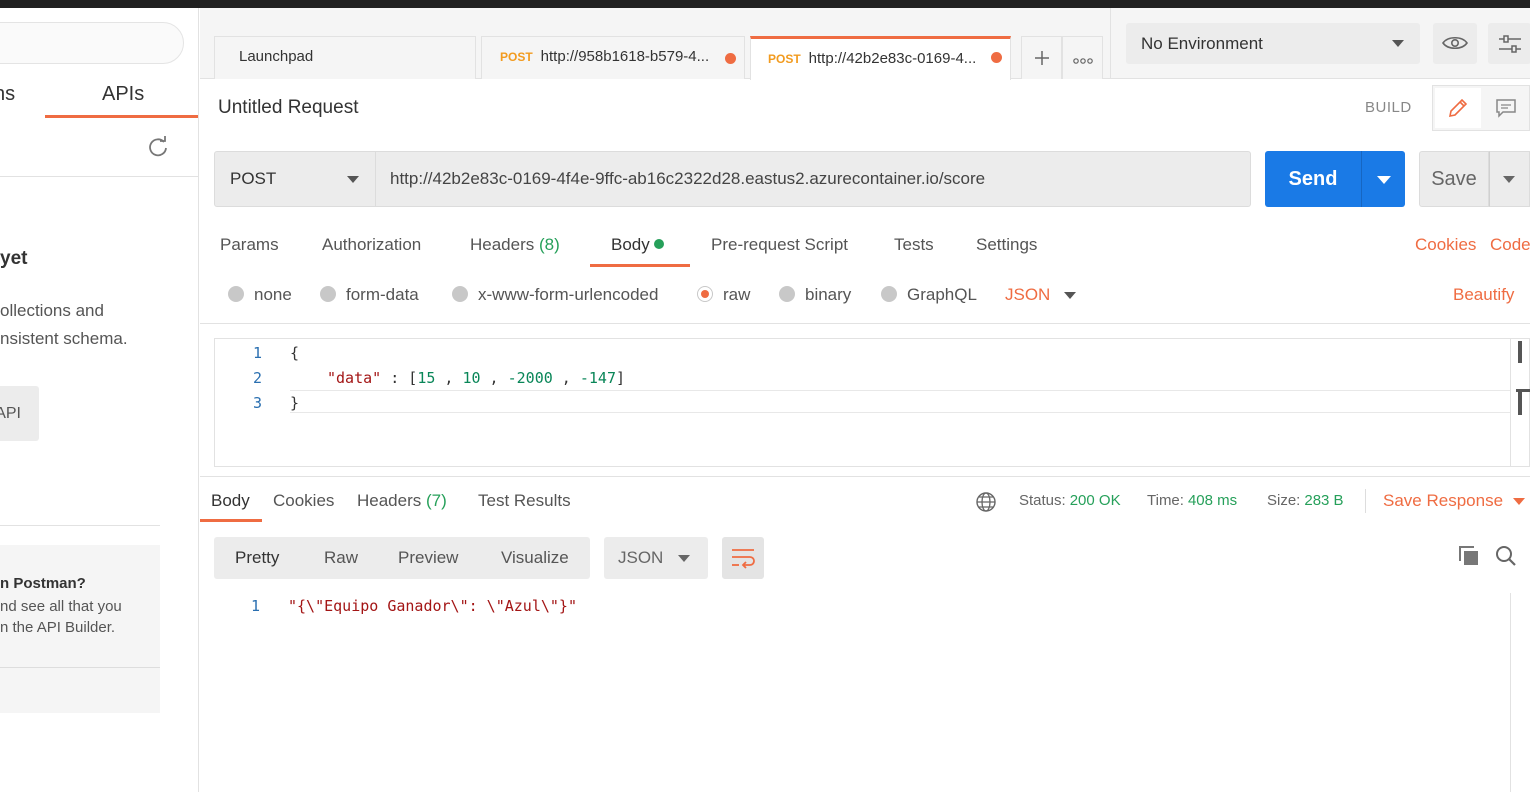 The image size is (1530, 792). I want to click on comment-icon, so click(1506, 108).